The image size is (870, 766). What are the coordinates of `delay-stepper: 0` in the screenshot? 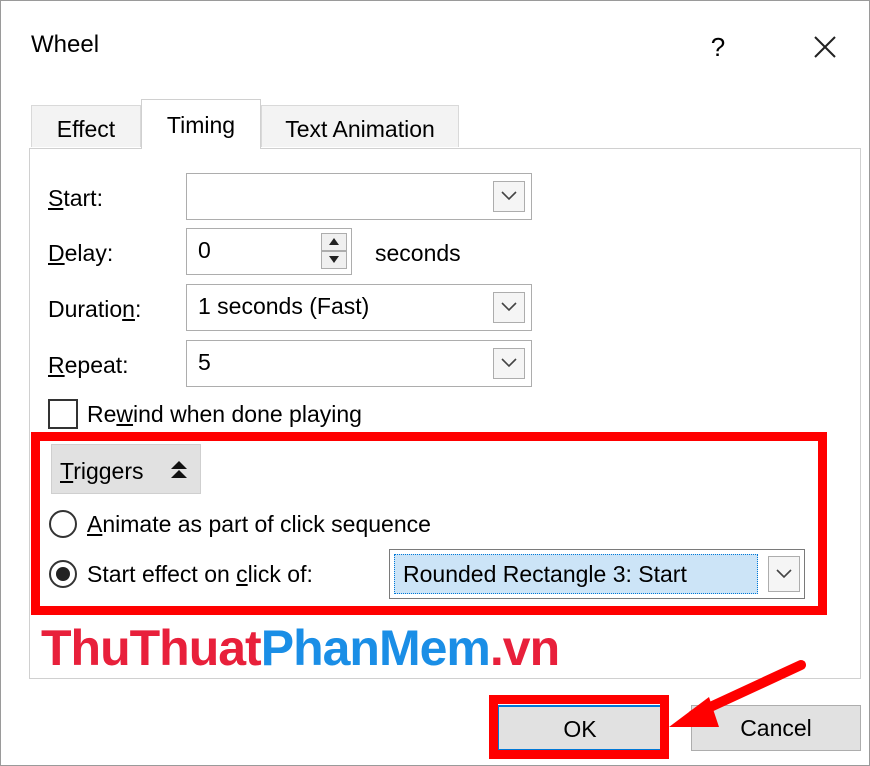 It's located at (269, 251).